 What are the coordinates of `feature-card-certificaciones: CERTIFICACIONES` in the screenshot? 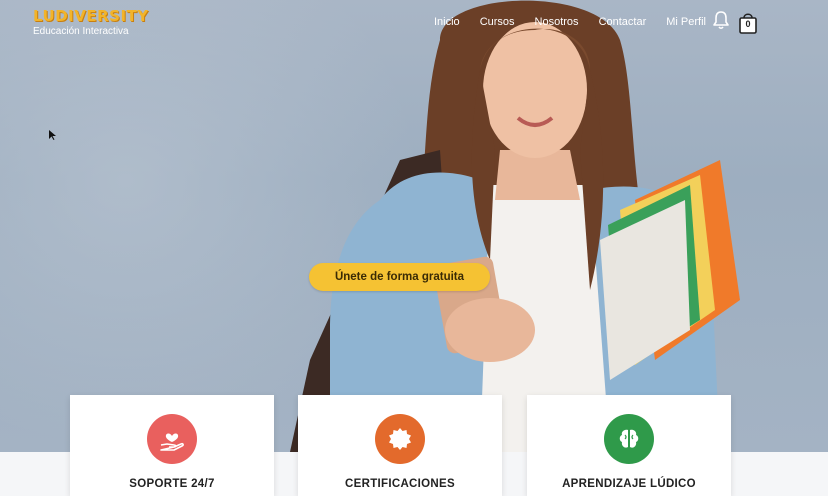 It's located at (400, 445).